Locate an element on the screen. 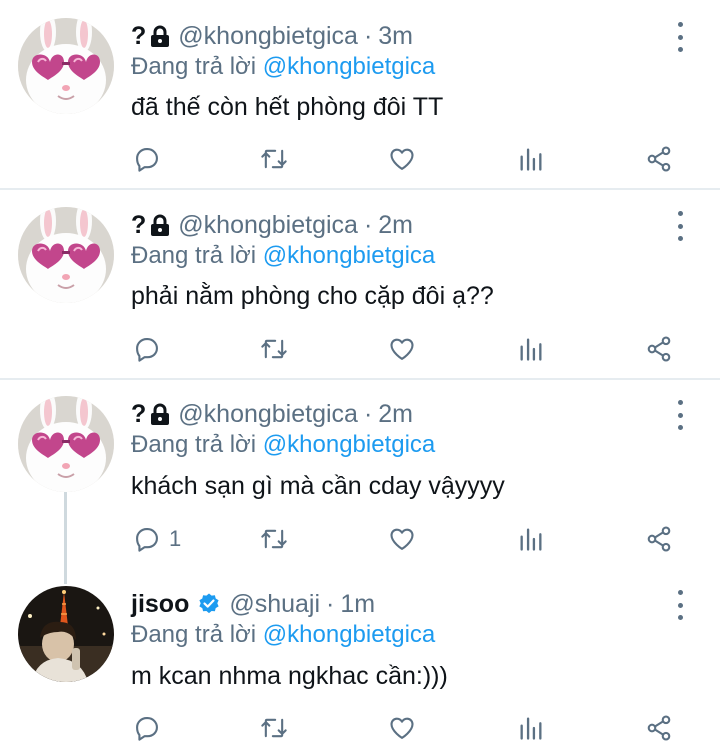  user-handle: @shuaji is located at coordinates (274, 604).